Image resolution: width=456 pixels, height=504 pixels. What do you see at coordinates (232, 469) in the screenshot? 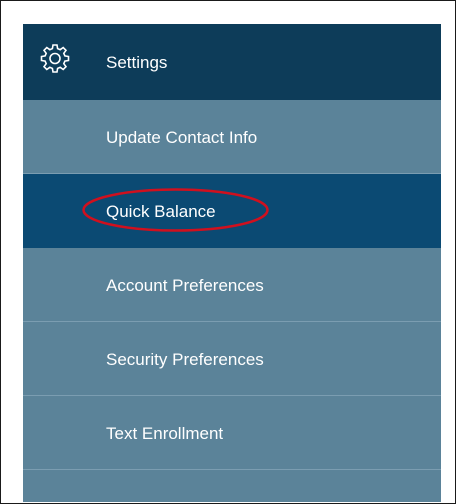
I see `menu-divider` at bounding box center [232, 469].